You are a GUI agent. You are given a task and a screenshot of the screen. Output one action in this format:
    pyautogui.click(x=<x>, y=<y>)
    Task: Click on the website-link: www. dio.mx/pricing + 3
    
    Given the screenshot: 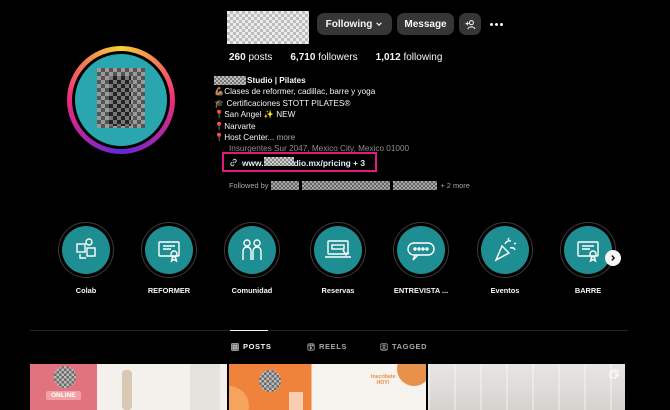 What is the action you would take?
    pyautogui.click(x=299, y=162)
    